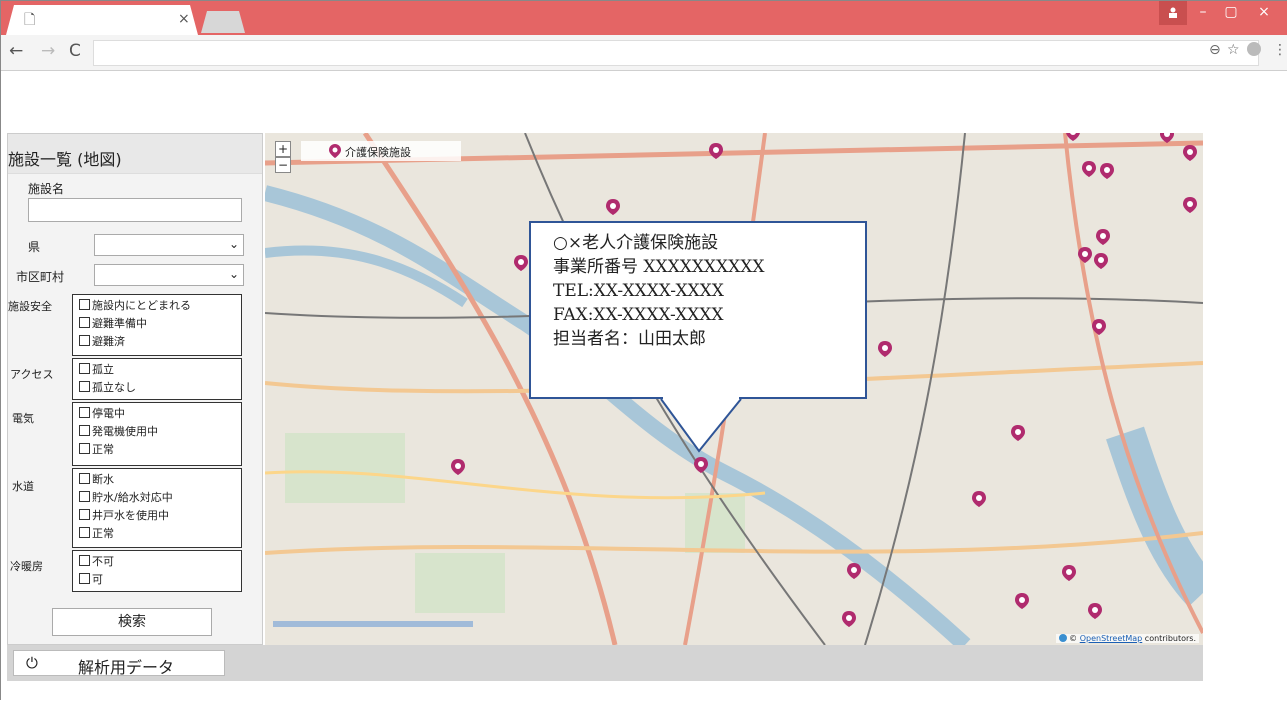  Describe the element at coordinates (32, 374) in the screenshot. I see `access-label: アクセス` at that location.